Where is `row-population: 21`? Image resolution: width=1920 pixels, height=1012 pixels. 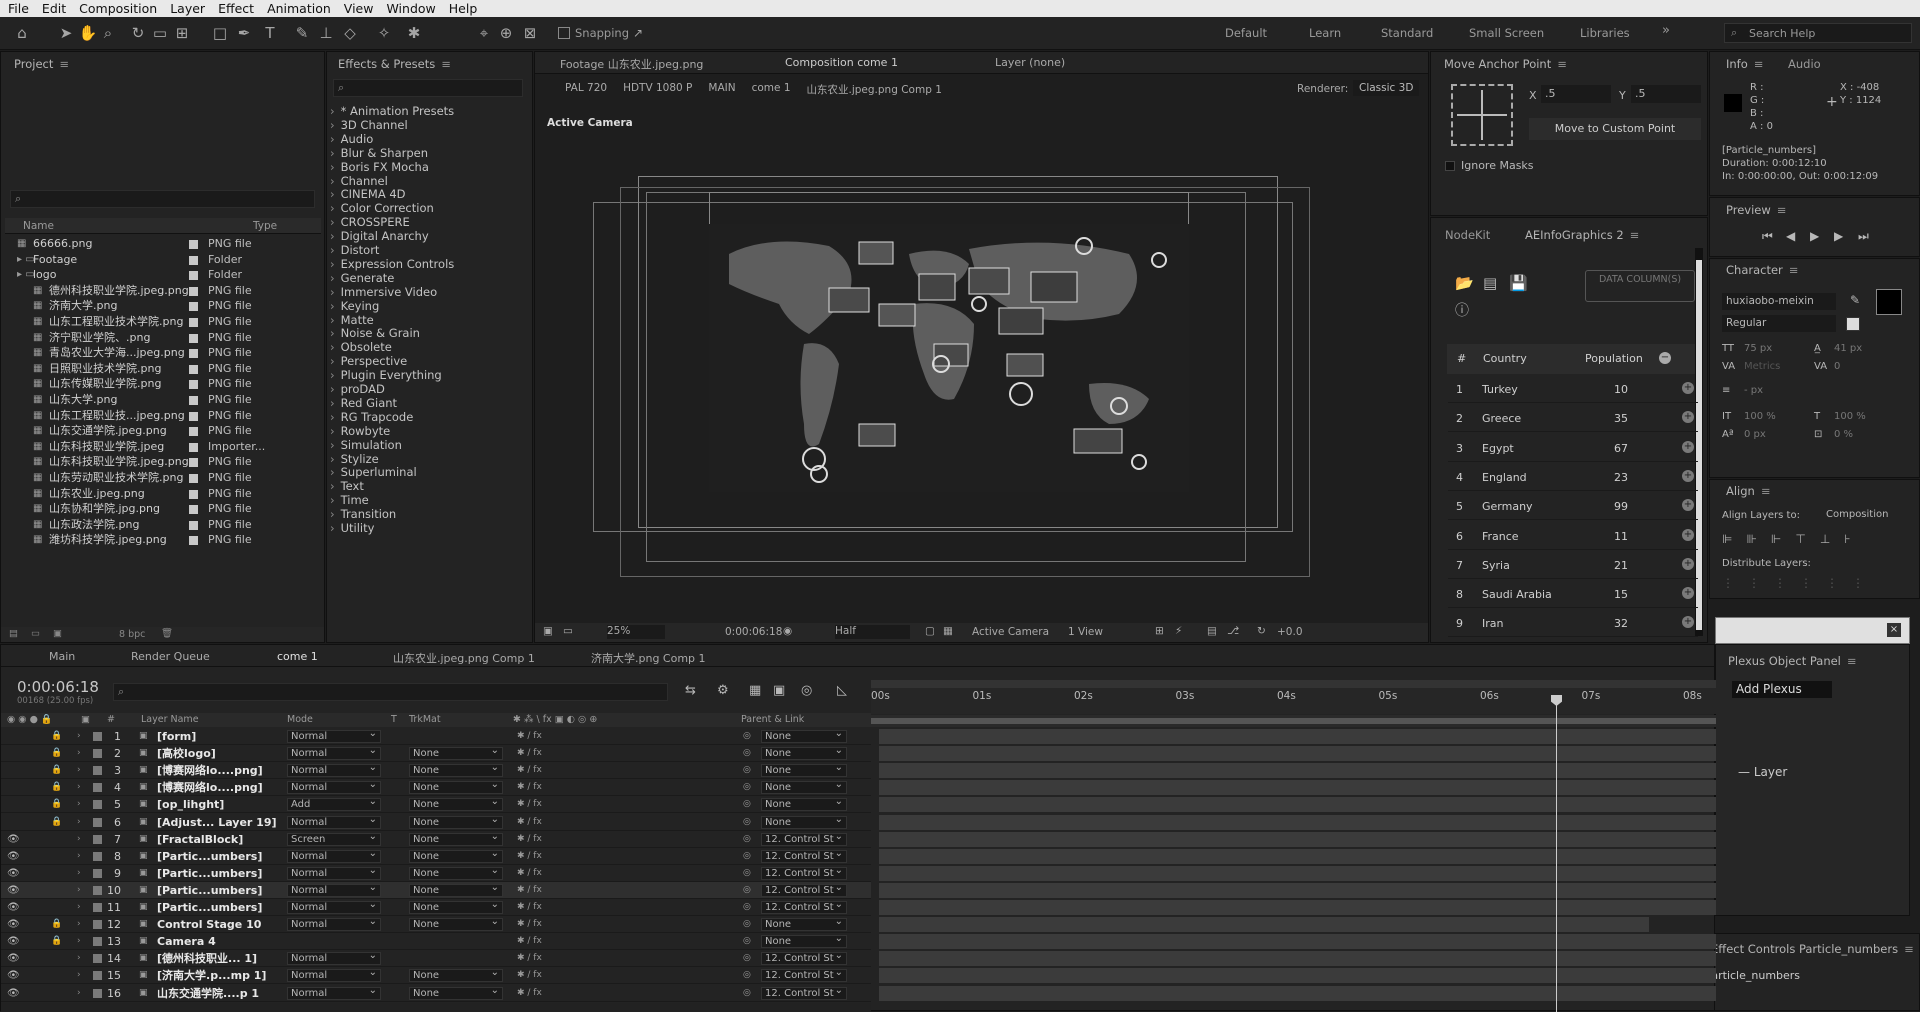
row-population: 21 is located at coordinates (1621, 565).